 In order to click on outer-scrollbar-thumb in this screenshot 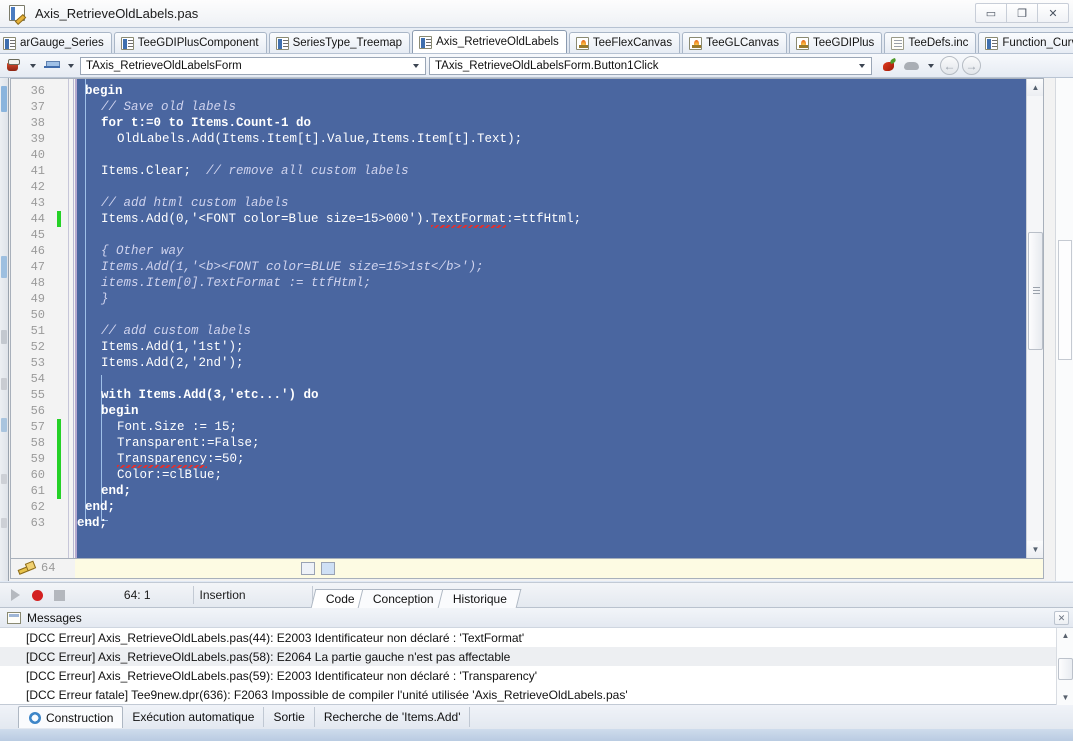, I will do `click(1065, 300)`.